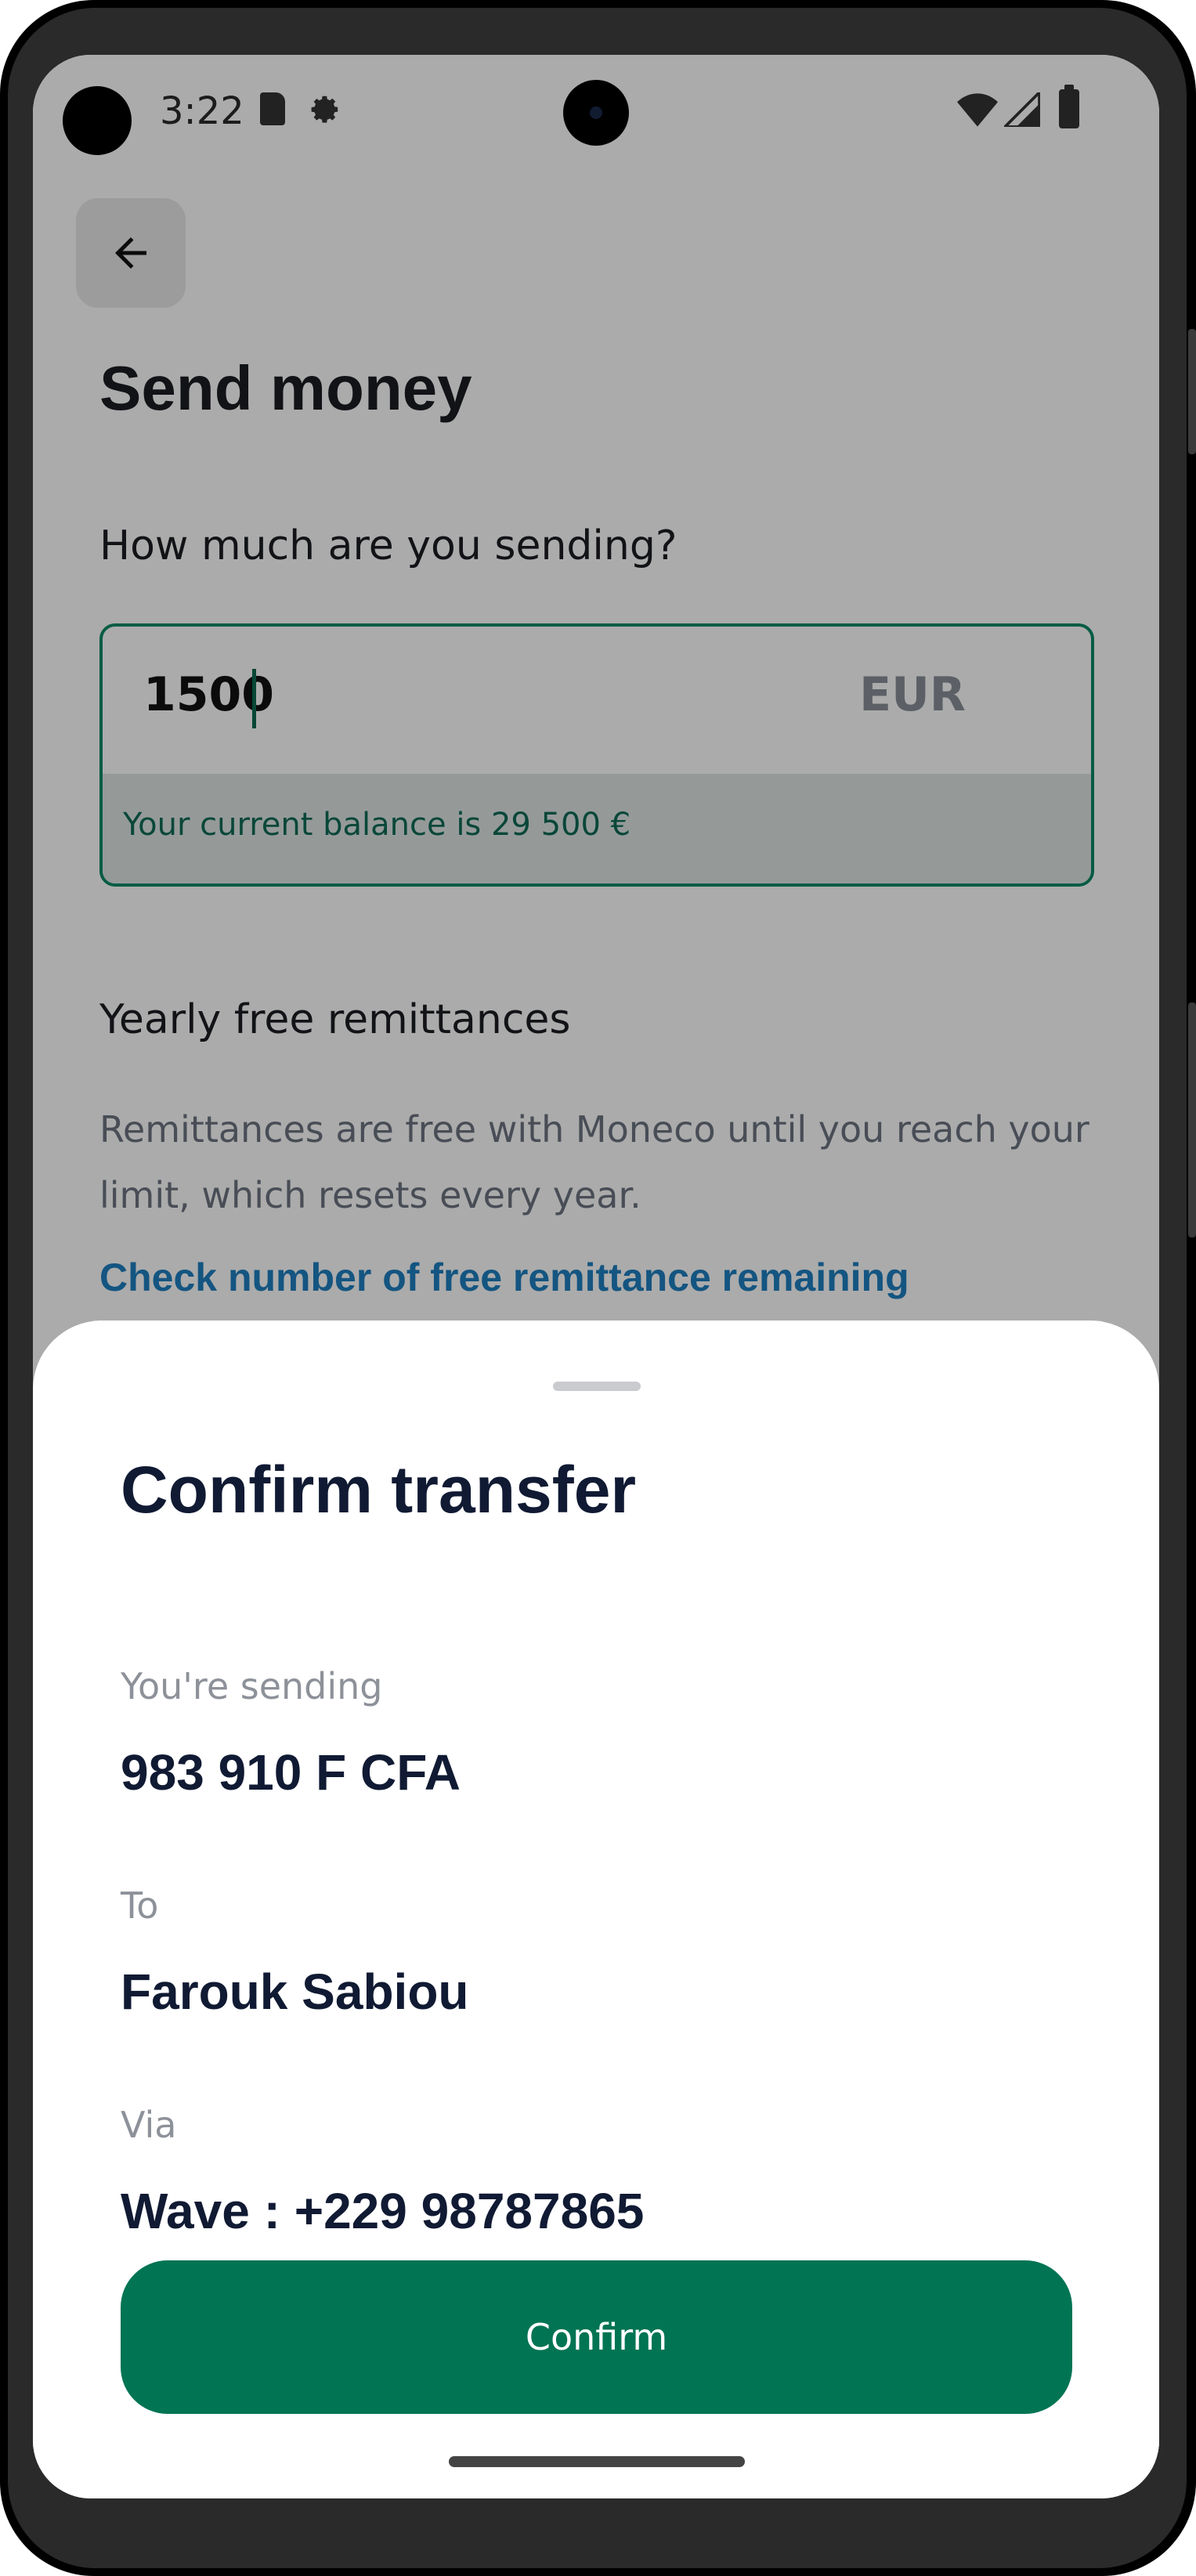  What do you see at coordinates (1192, 1120) in the screenshot?
I see `volume-button` at bounding box center [1192, 1120].